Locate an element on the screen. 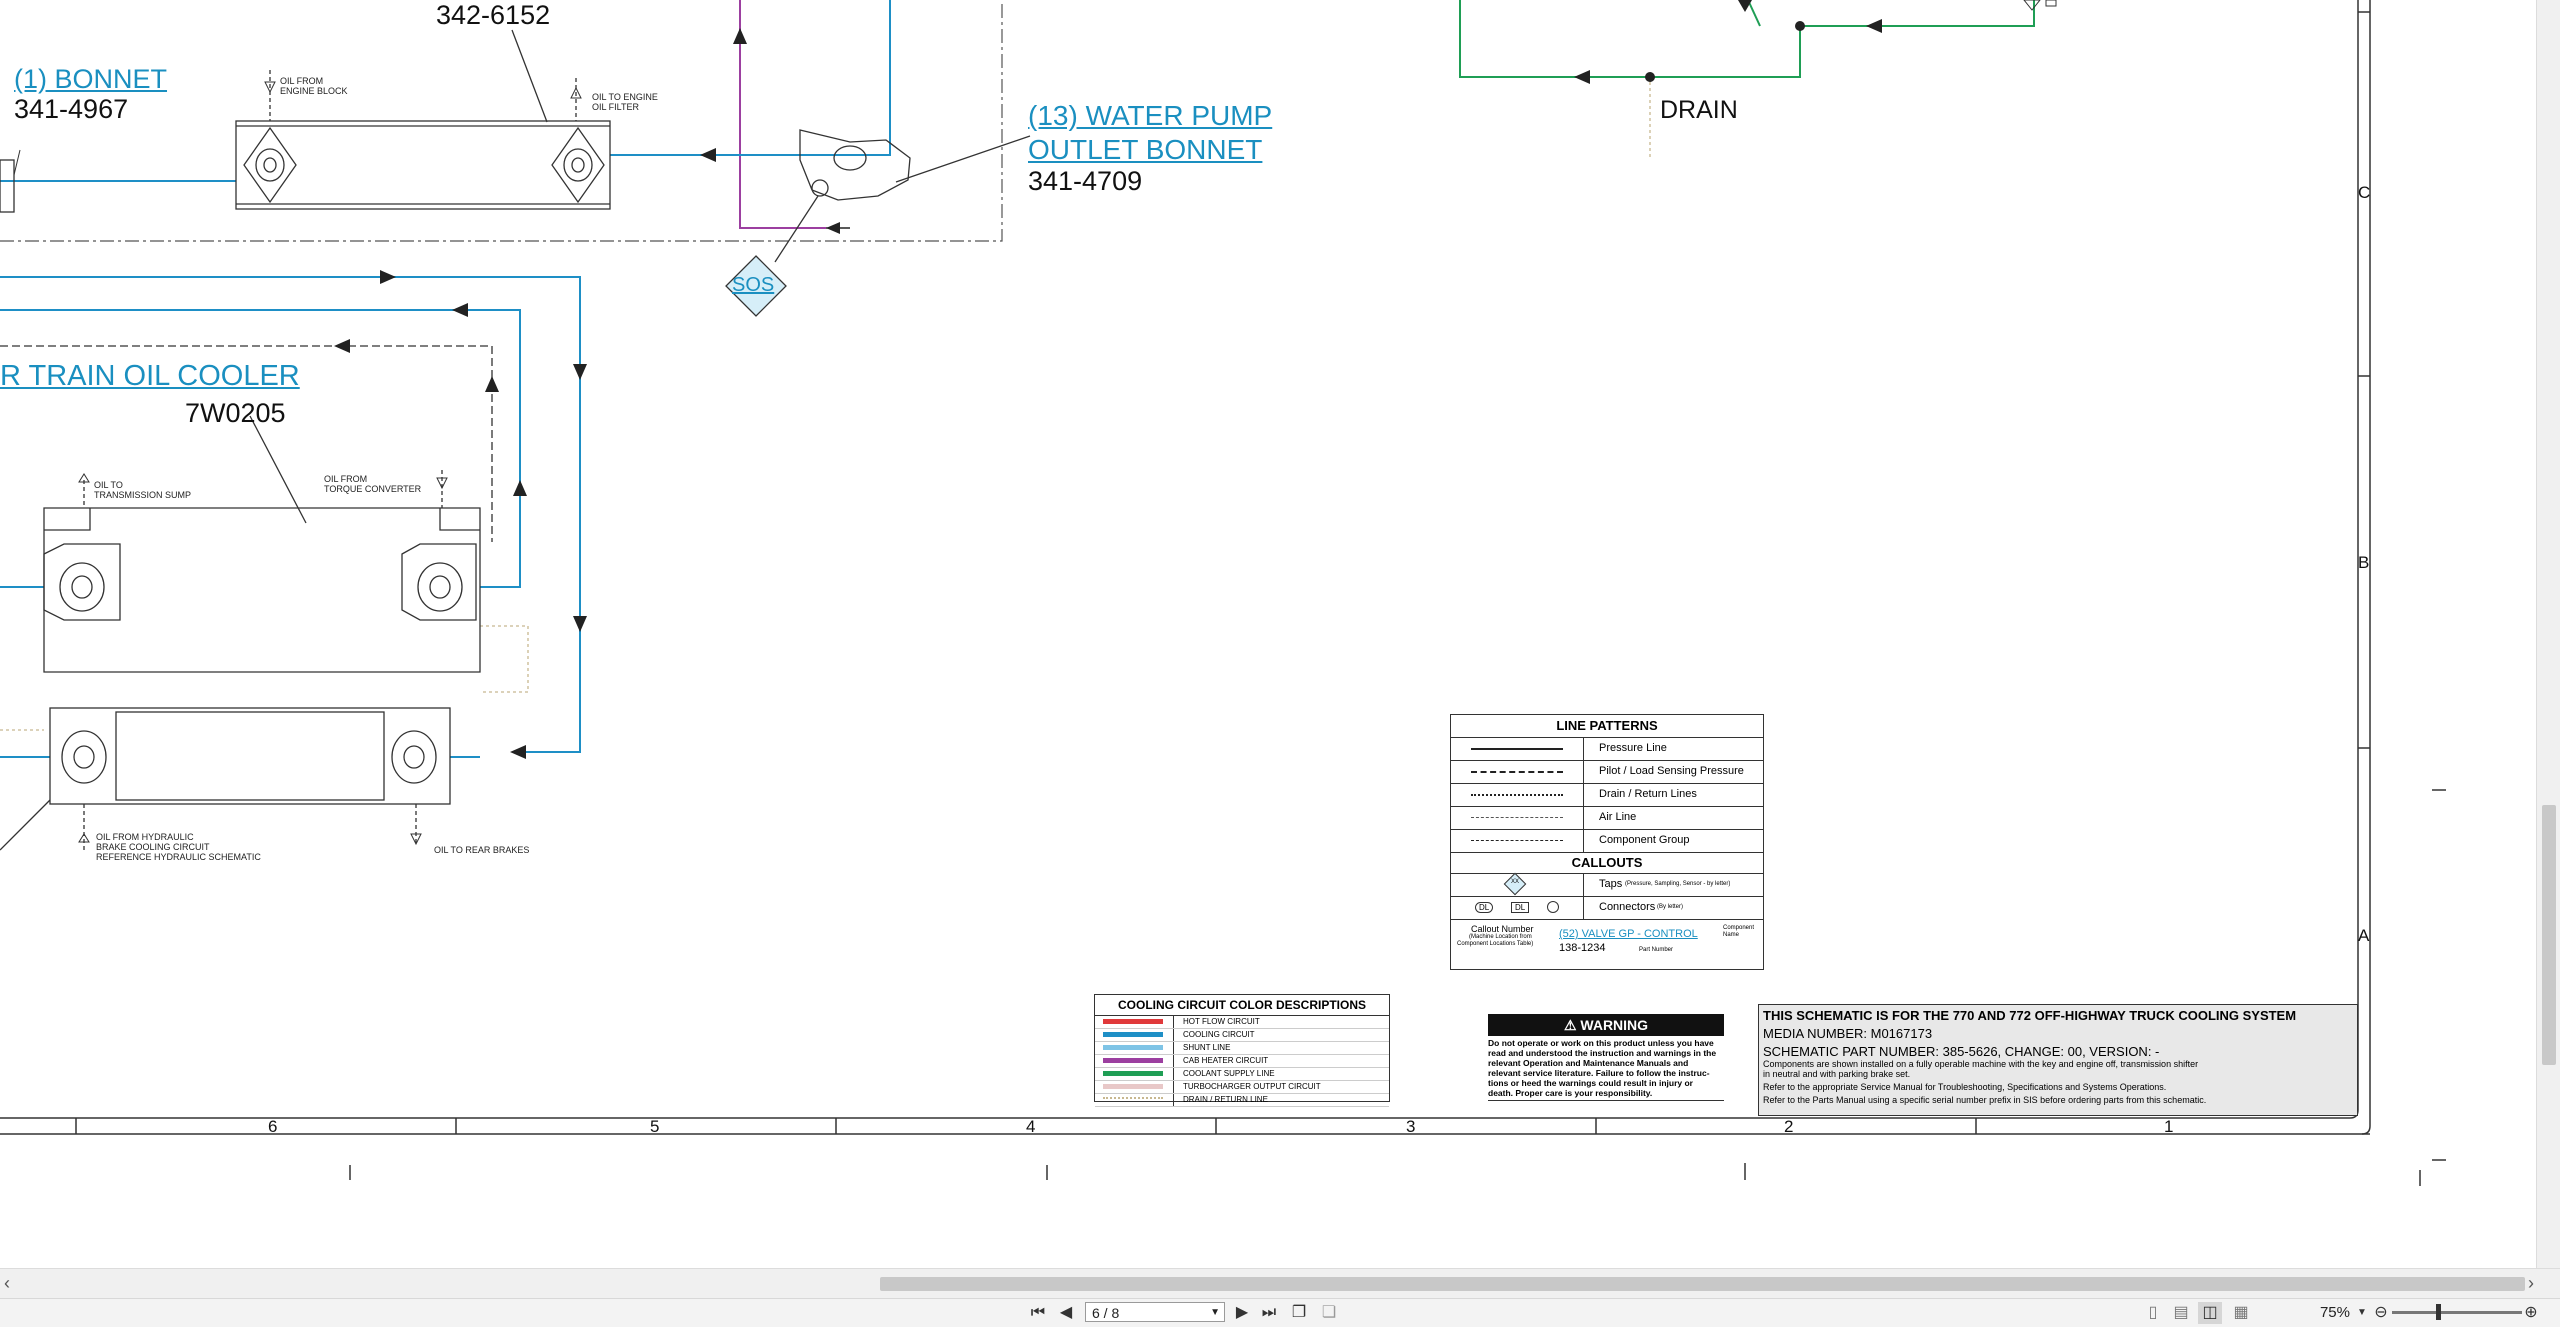  color-label: CAB HEATER CIRCUIT is located at coordinates (1226, 1060).